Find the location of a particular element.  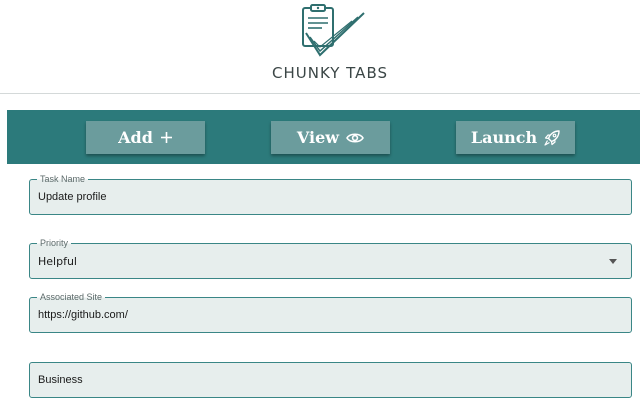

action-toolbar: Add View Launch is located at coordinates (323, 137).